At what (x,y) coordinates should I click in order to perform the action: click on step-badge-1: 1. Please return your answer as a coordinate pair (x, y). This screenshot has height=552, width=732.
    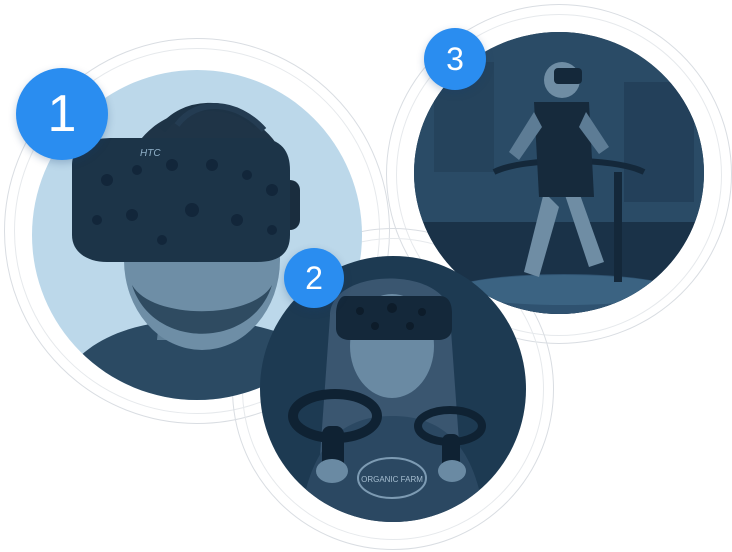
    Looking at the image, I should click on (62, 114).